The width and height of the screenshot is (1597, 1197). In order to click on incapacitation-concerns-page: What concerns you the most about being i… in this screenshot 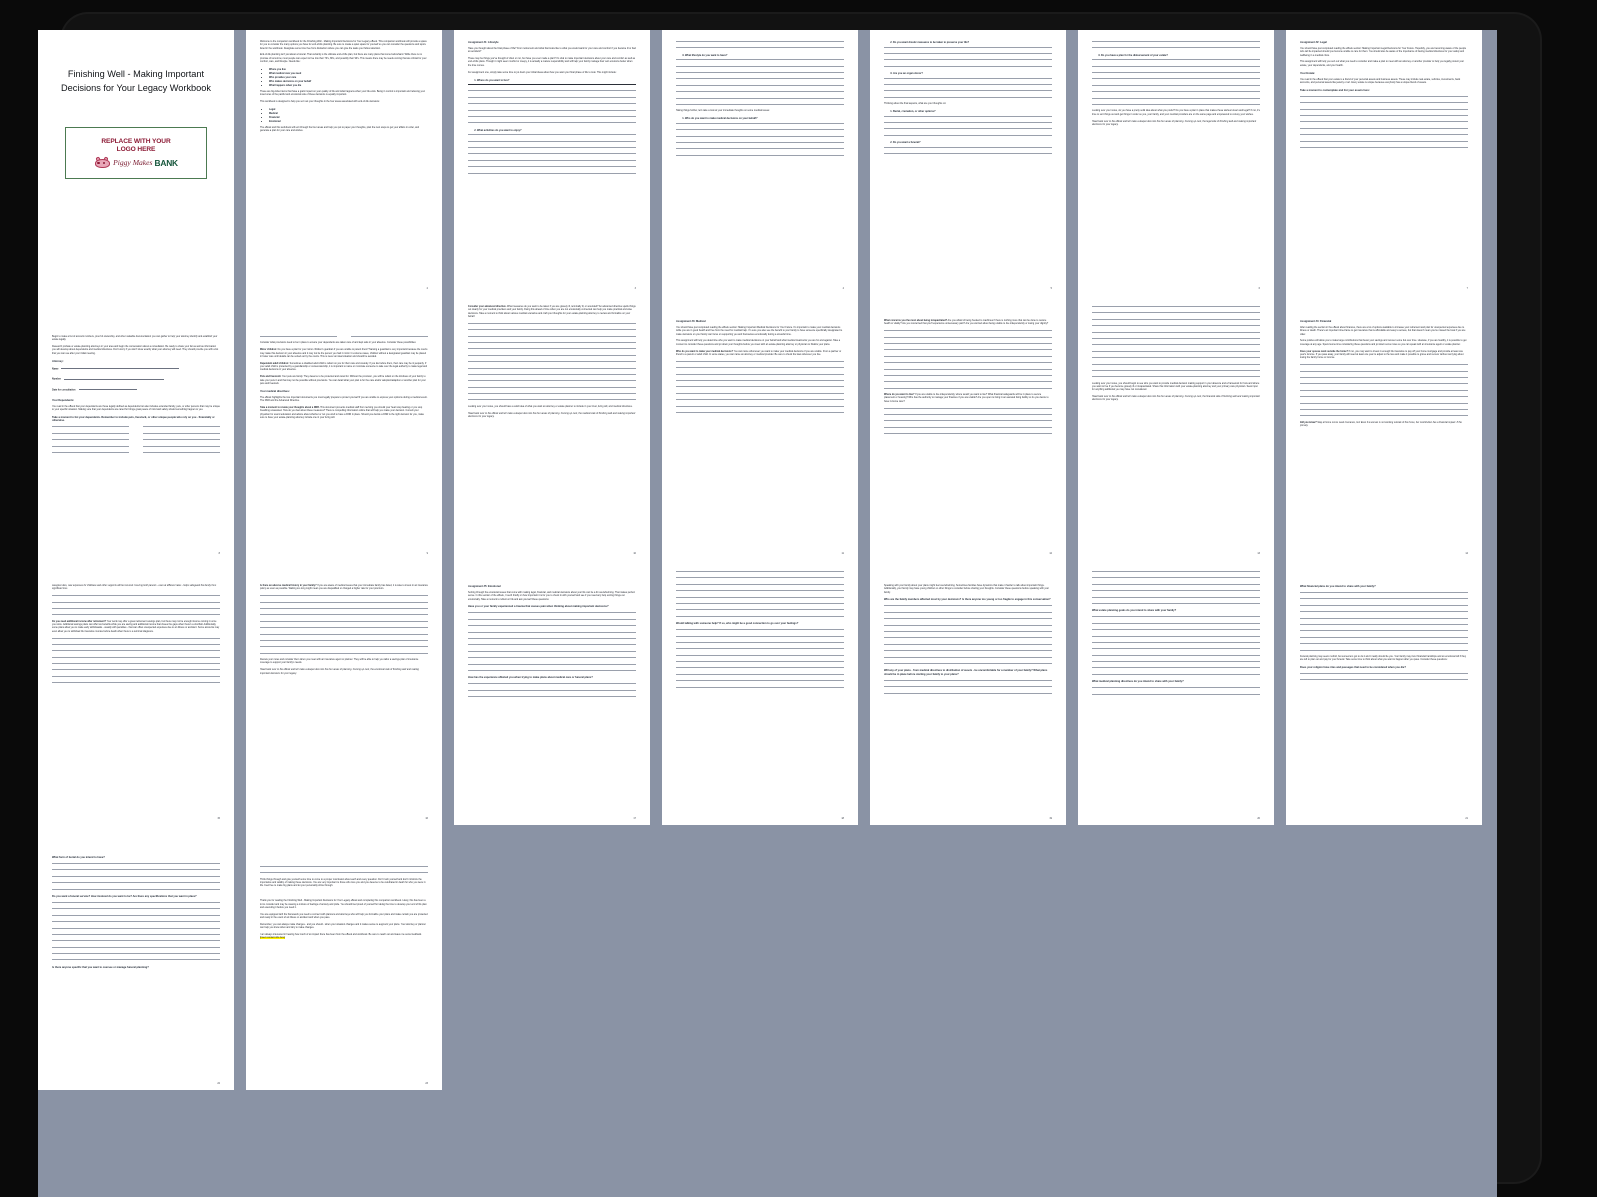, I will do `click(968, 427)`.